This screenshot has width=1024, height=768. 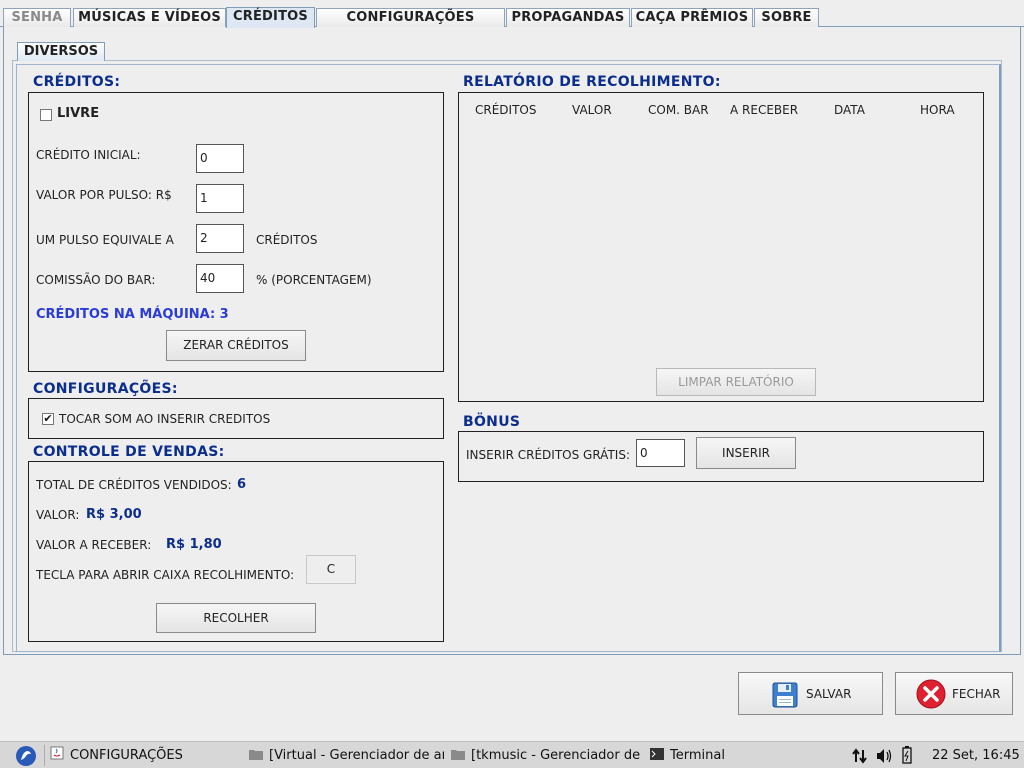 What do you see at coordinates (548, 455) in the screenshot?
I see `inserir-creditos-gratis-label: INSERIR CRÉDITOS GRÁTIS:` at bounding box center [548, 455].